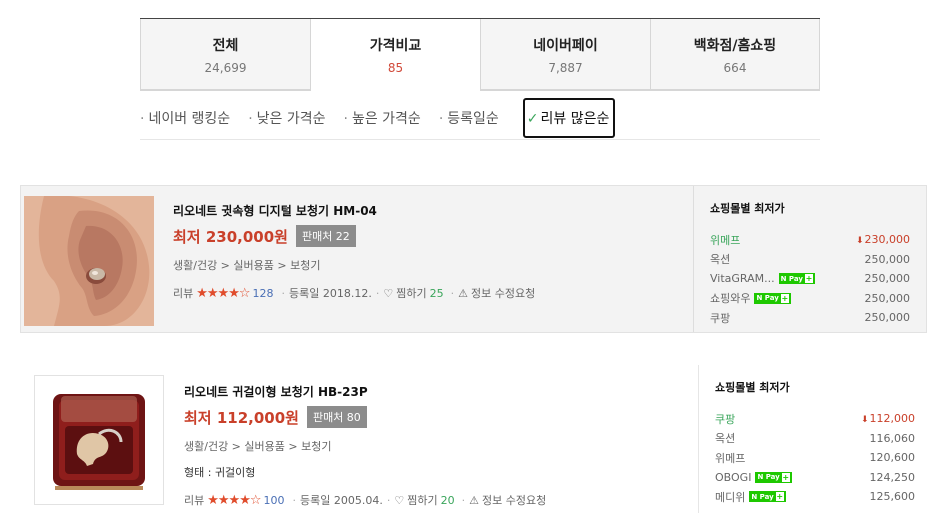 The height and width of the screenshot is (516, 943). I want to click on tab-all: 전체 24,699, so click(225, 55).